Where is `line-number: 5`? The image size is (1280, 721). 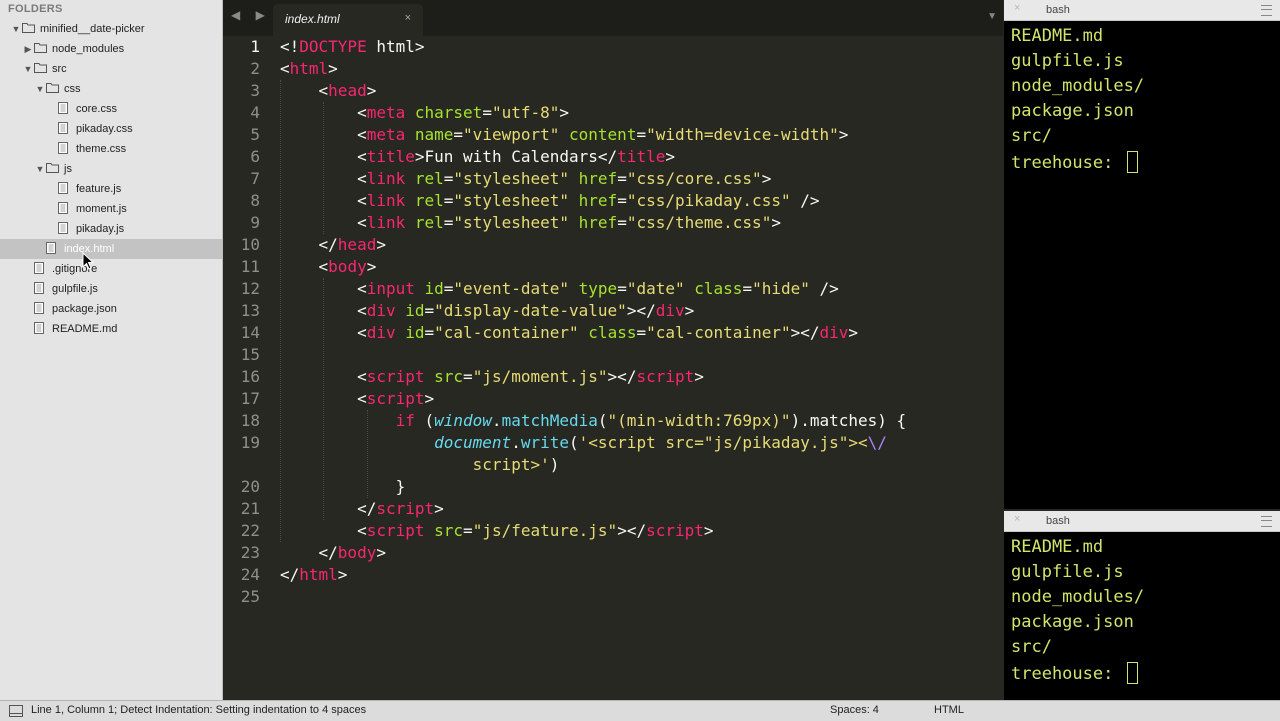 line-number: 5 is located at coordinates (255, 134).